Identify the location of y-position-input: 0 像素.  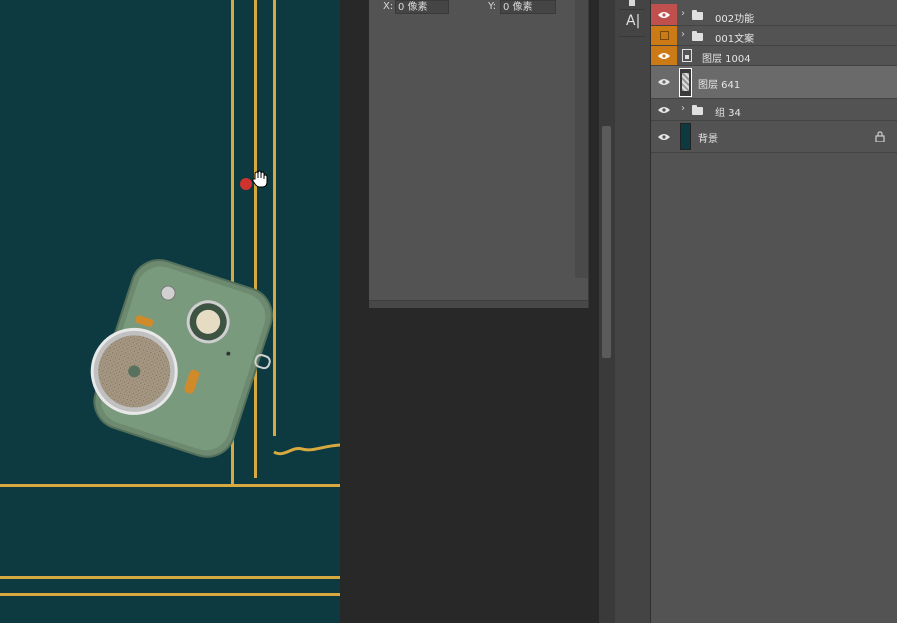
(528, 7).